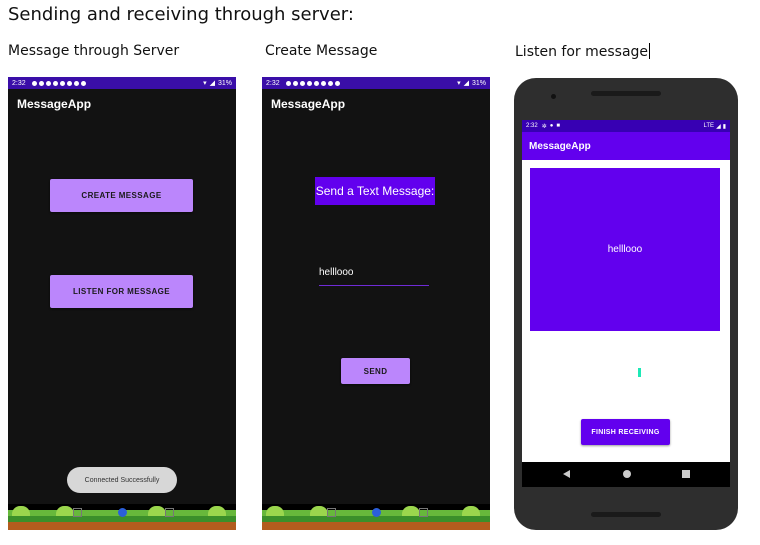  I want to click on status-bar: 2:32 ✲ ● ■ LTE ◢ ▮, so click(626, 126).